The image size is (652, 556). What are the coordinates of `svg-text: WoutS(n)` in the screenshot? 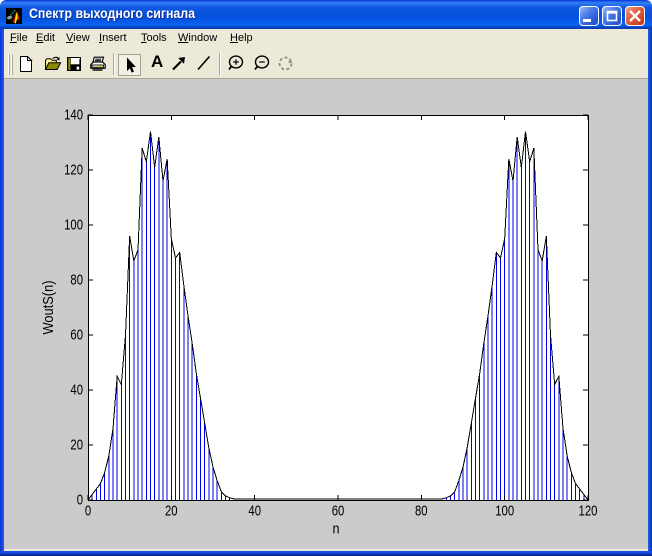 It's located at (48, 307).